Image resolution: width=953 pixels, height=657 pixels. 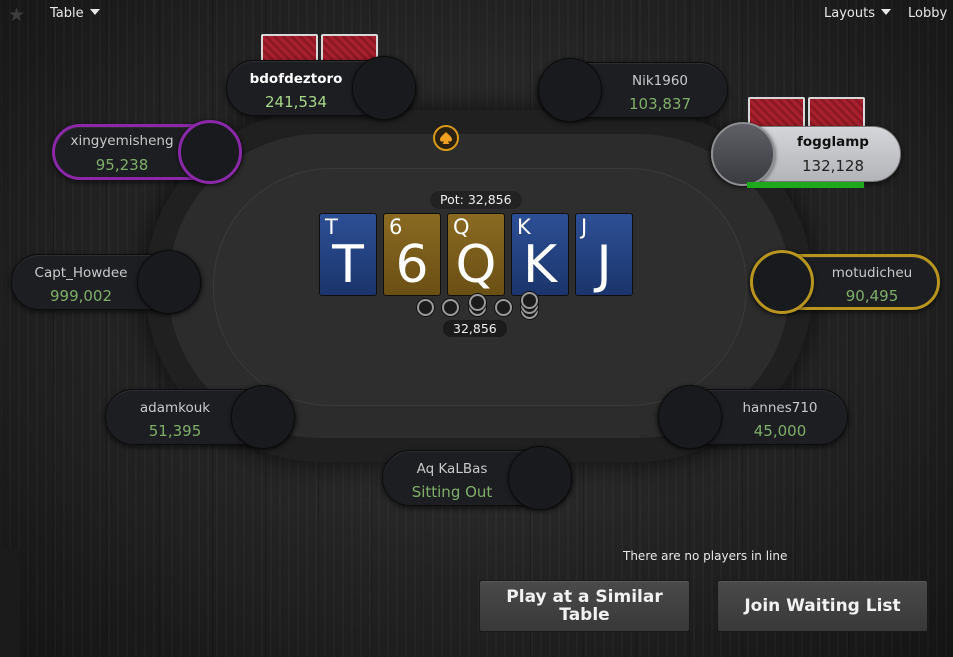 I want to click on table-menu-label: Table, so click(x=67, y=13).